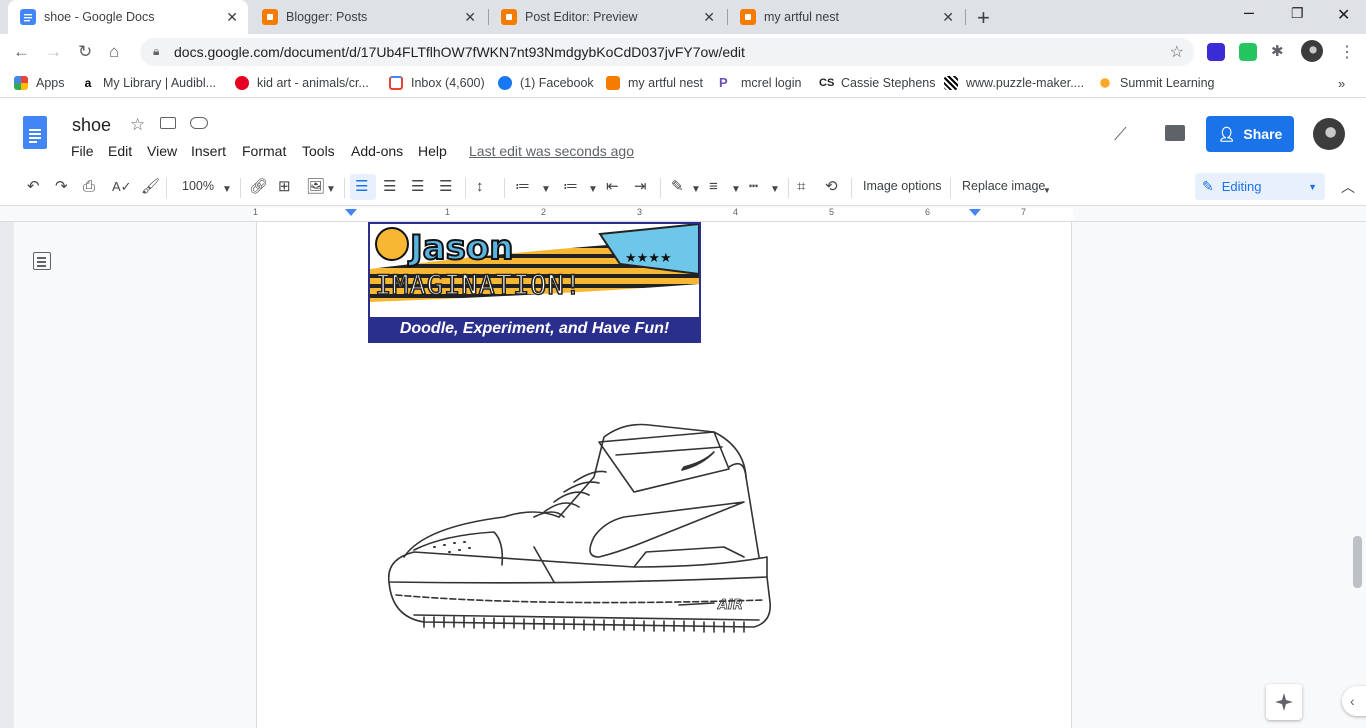 The height and width of the screenshot is (728, 1366). Describe the element at coordinates (437, 83) in the screenshot. I see `bookmark-inbox: Inbox (4,600)` at that location.